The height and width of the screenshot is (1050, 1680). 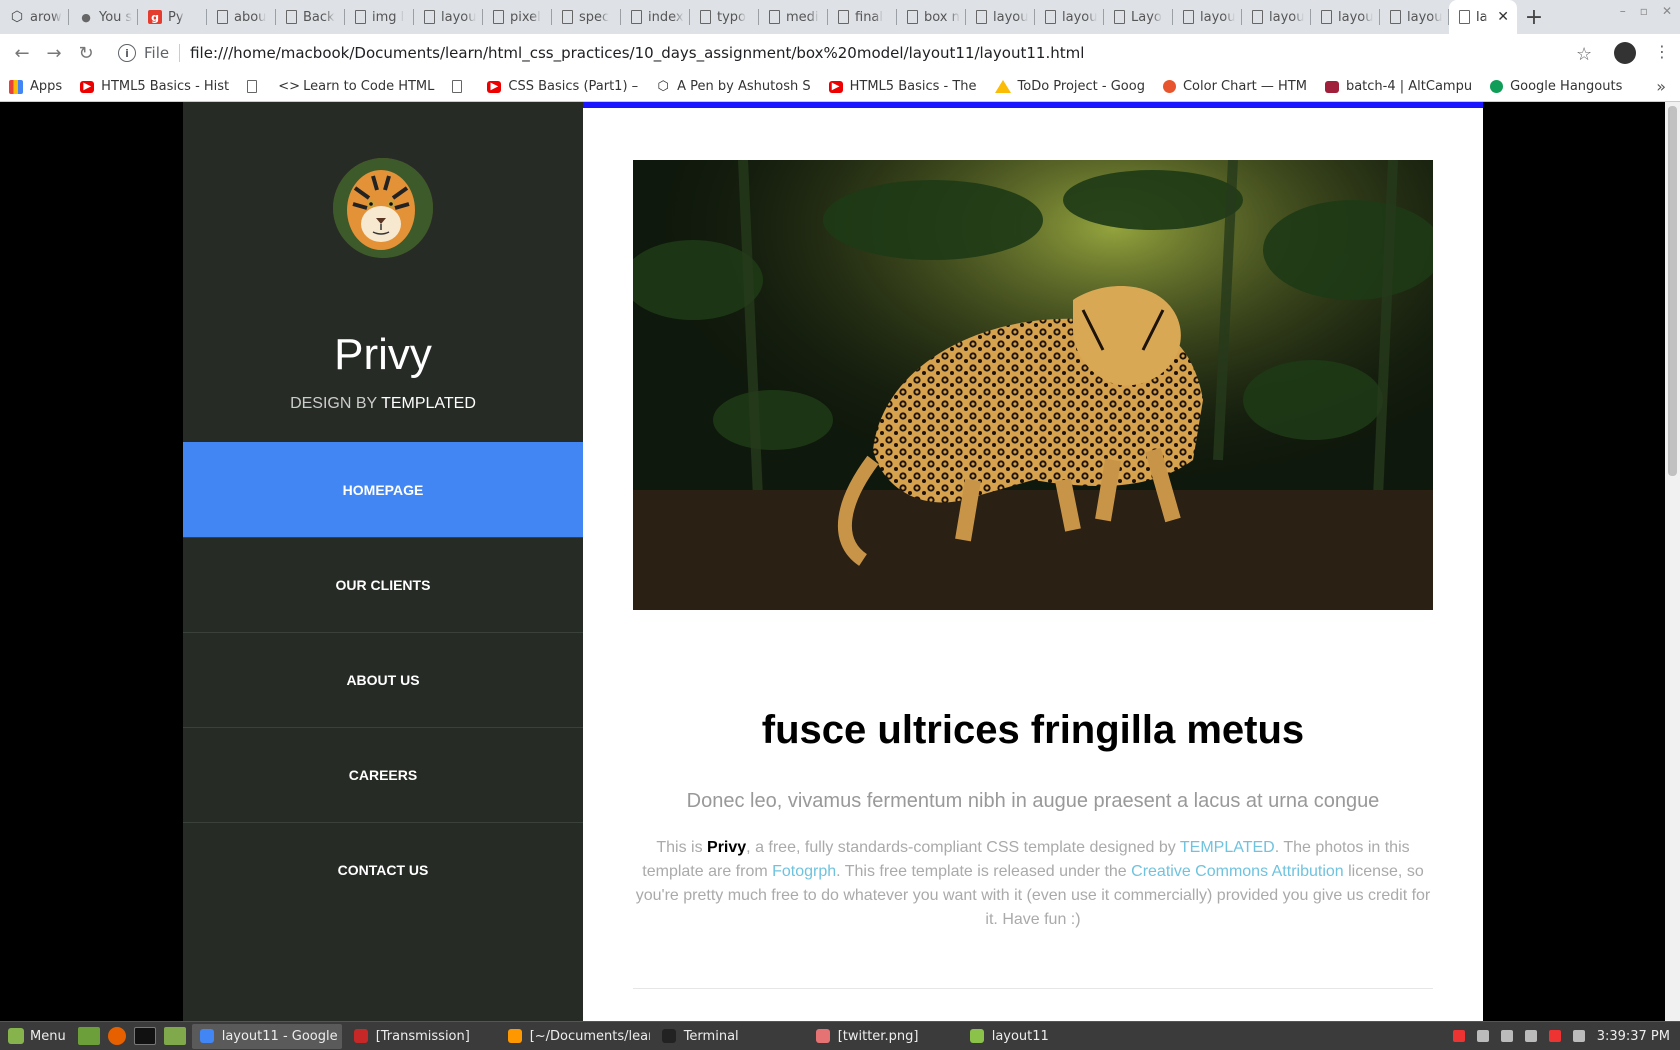 What do you see at coordinates (1458, 1036) in the screenshot?
I see `shield-icon` at bounding box center [1458, 1036].